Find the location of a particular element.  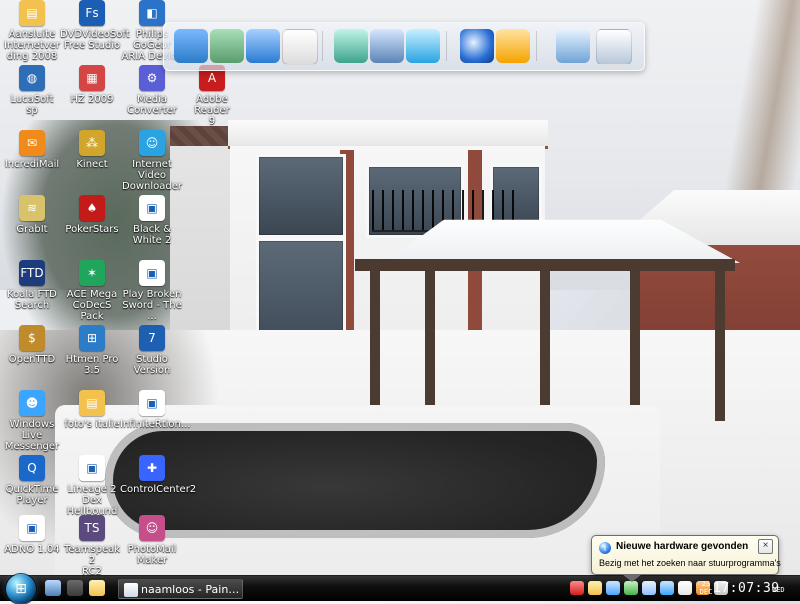

desktop-icon-dvdvideosoft: Fs DVDVideoSoft Free Studio is located at coordinates (95, 25).